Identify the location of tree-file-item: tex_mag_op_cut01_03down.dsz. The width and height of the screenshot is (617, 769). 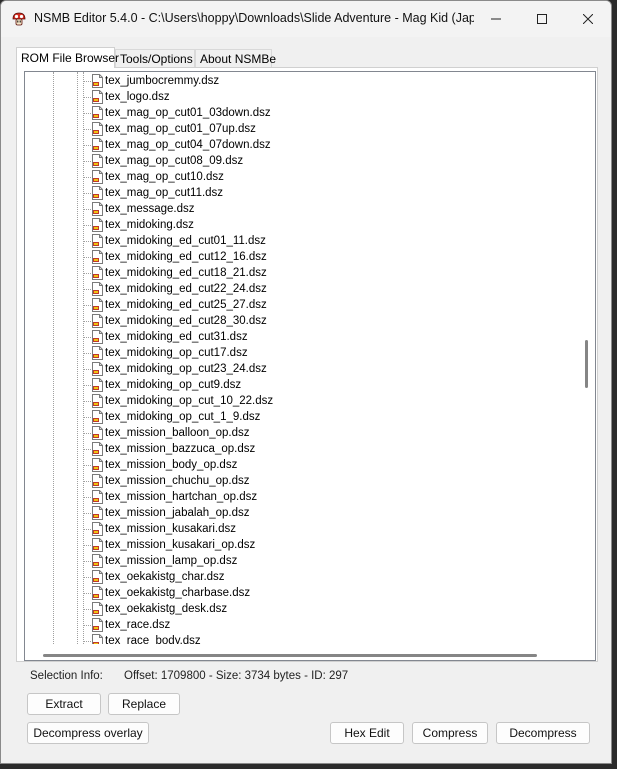
(301, 113).